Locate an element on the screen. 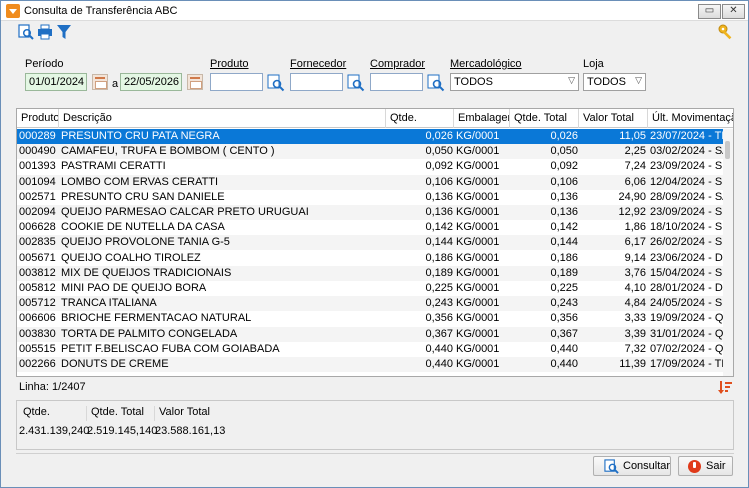 Image resolution: width=749 pixels, height=488 pixels. chevron-down-icon: ▽ is located at coordinates (638, 80).